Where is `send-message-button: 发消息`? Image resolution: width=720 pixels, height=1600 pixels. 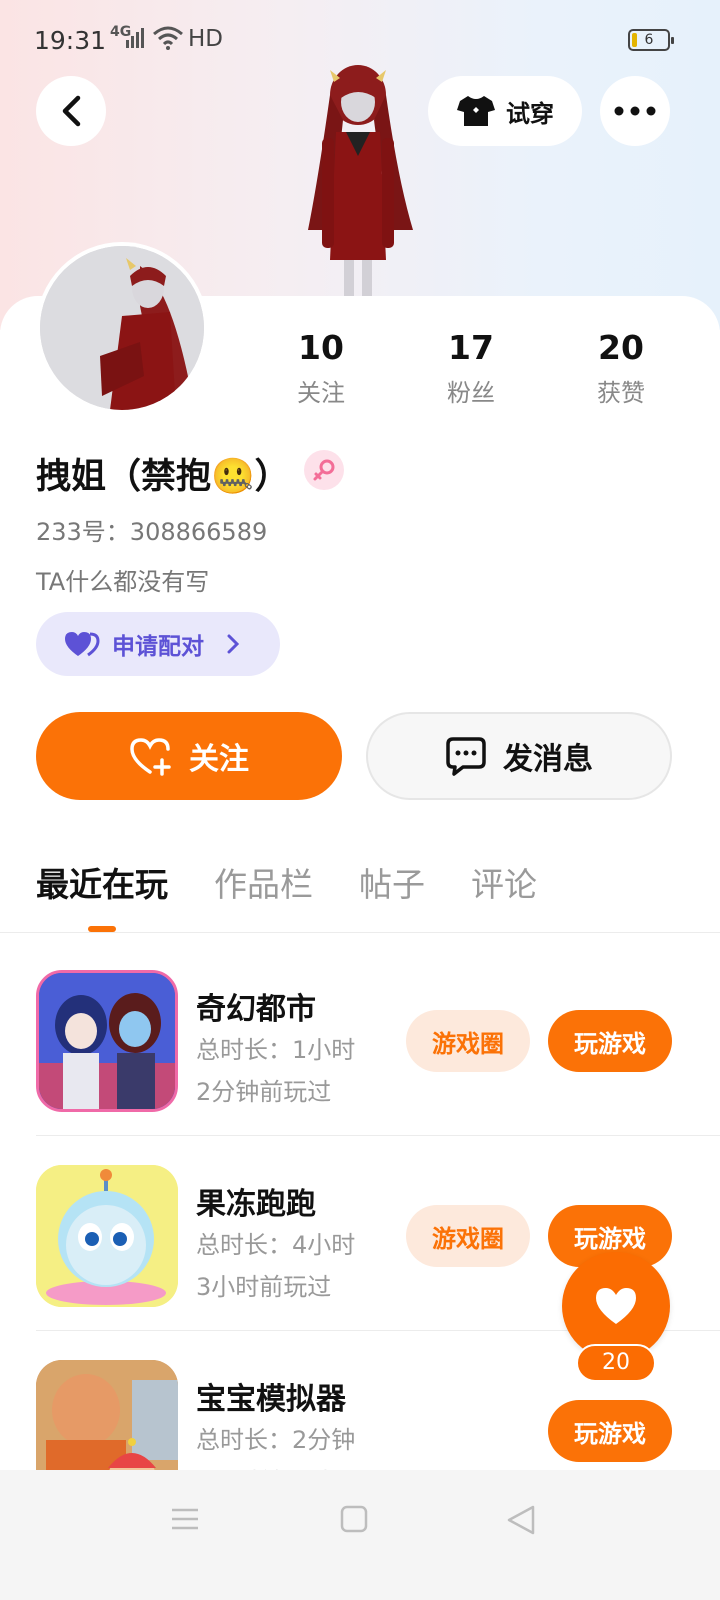
send-message-button: 发消息 is located at coordinates (519, 756).